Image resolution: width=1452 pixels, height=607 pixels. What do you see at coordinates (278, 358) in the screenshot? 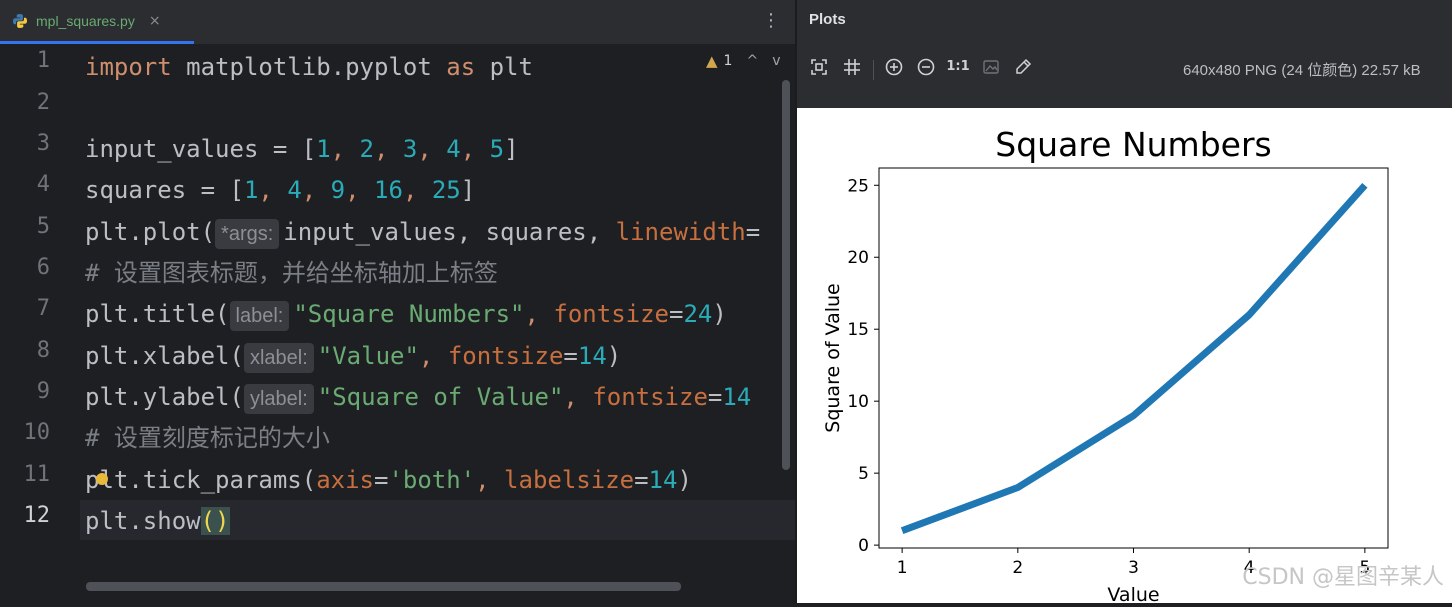
I see `parameter-hint: xlabel:` at bounding box center [278, 358].